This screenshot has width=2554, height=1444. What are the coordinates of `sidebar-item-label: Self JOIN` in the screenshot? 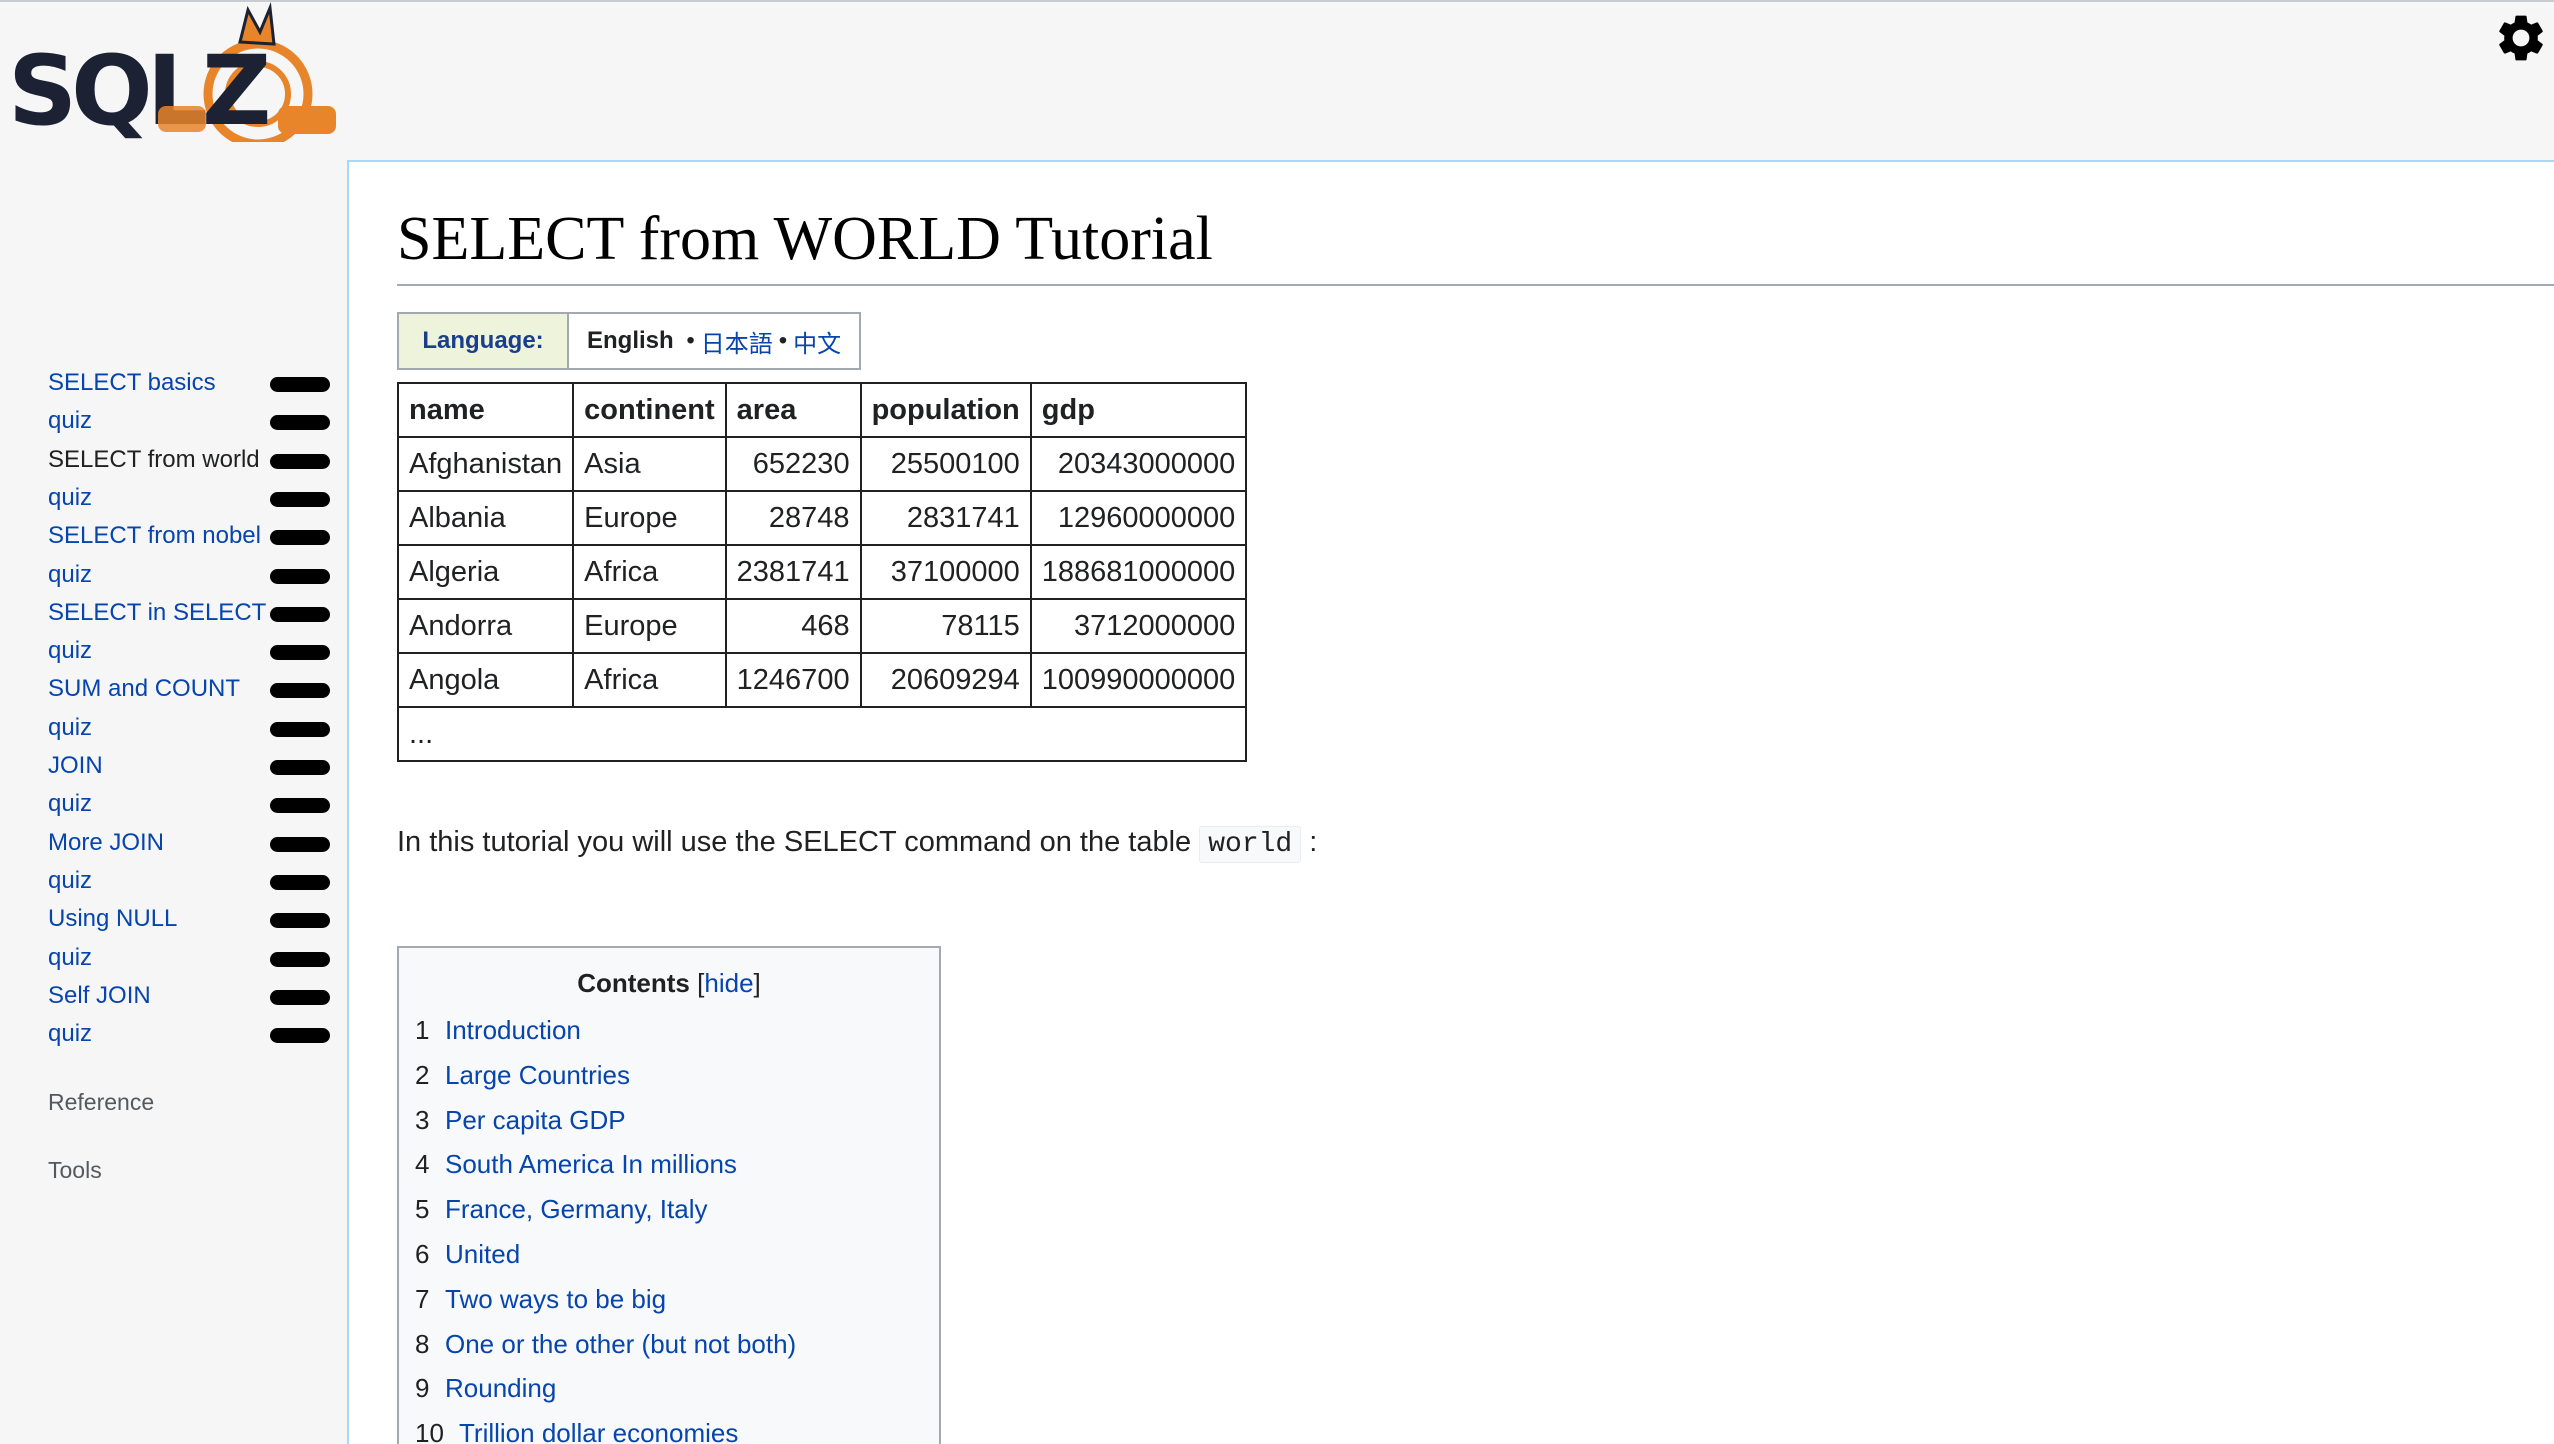 It's located at (99, 996).